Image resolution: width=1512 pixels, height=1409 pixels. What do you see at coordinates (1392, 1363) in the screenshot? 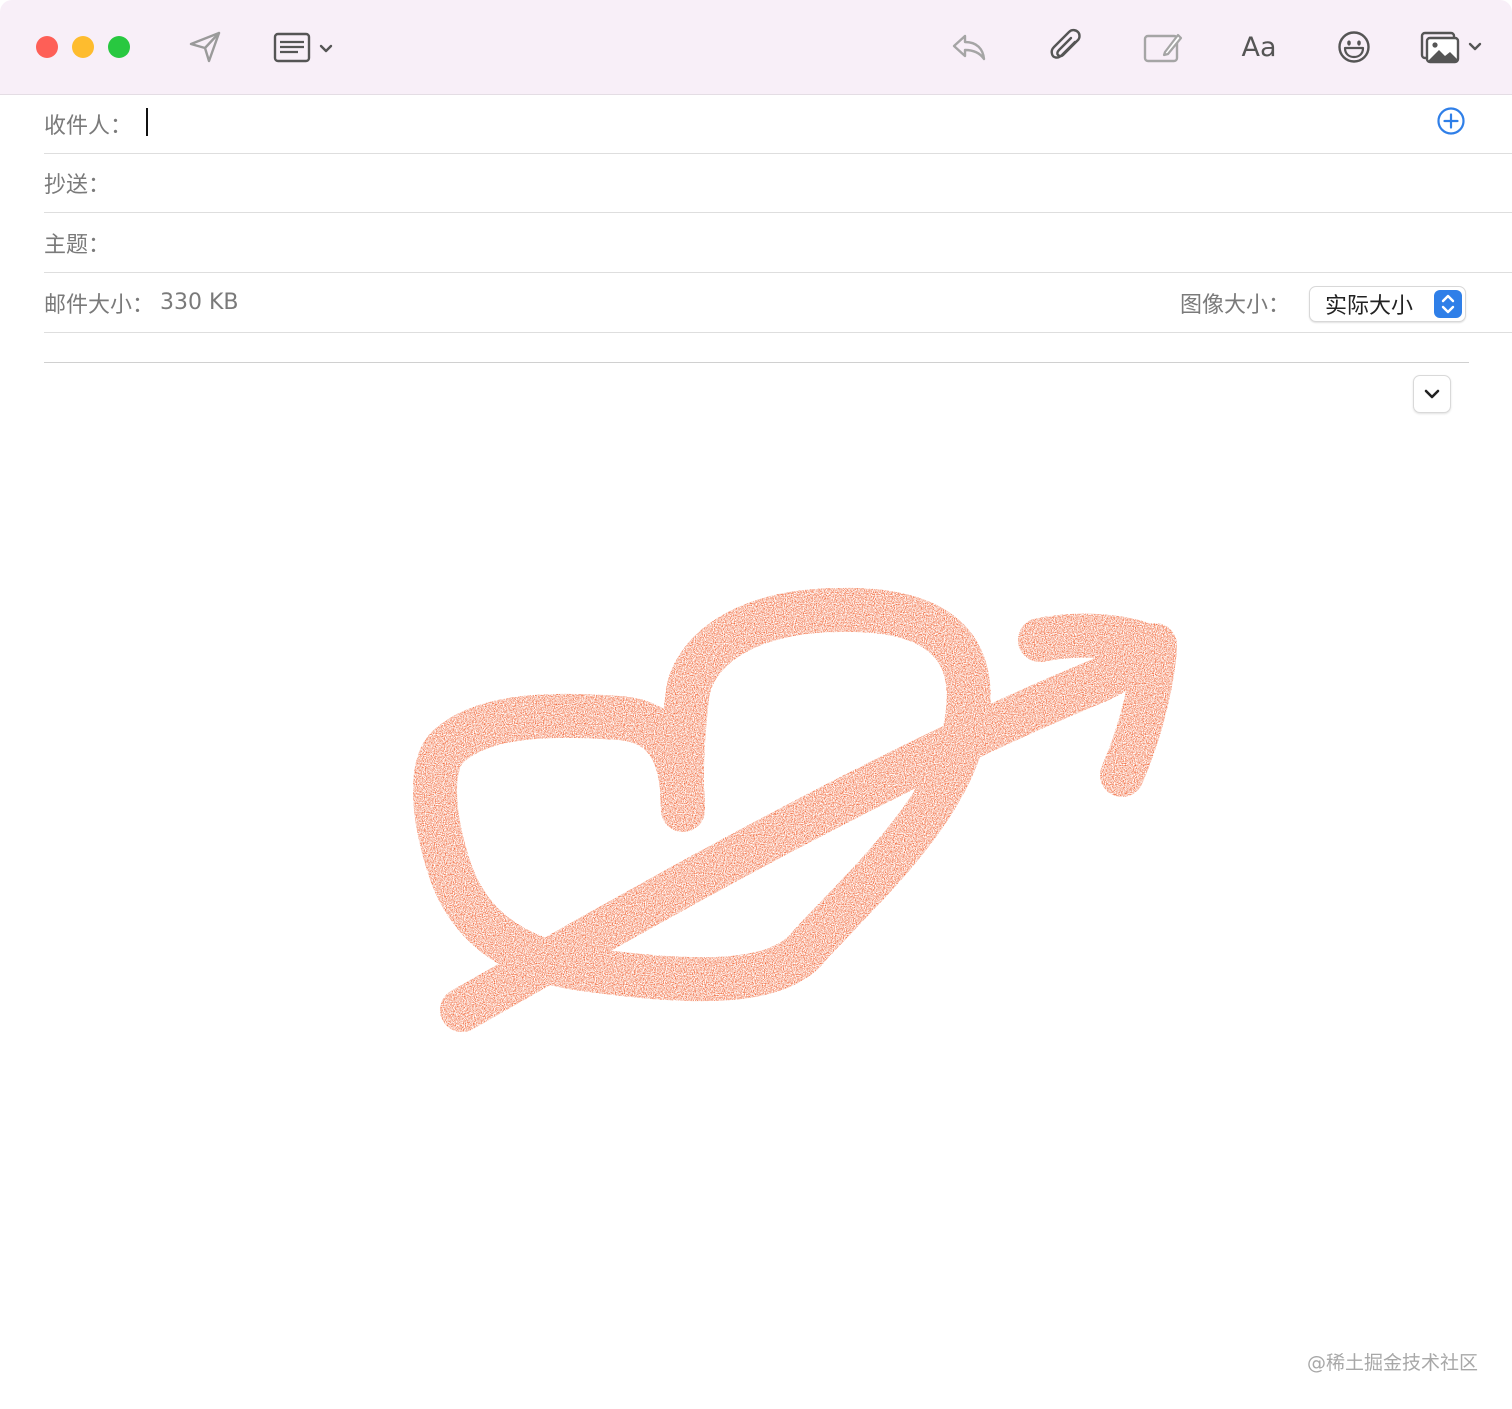
I see `watermark: @稀土掘金技术社区` at bounding box center [1392, 1363].